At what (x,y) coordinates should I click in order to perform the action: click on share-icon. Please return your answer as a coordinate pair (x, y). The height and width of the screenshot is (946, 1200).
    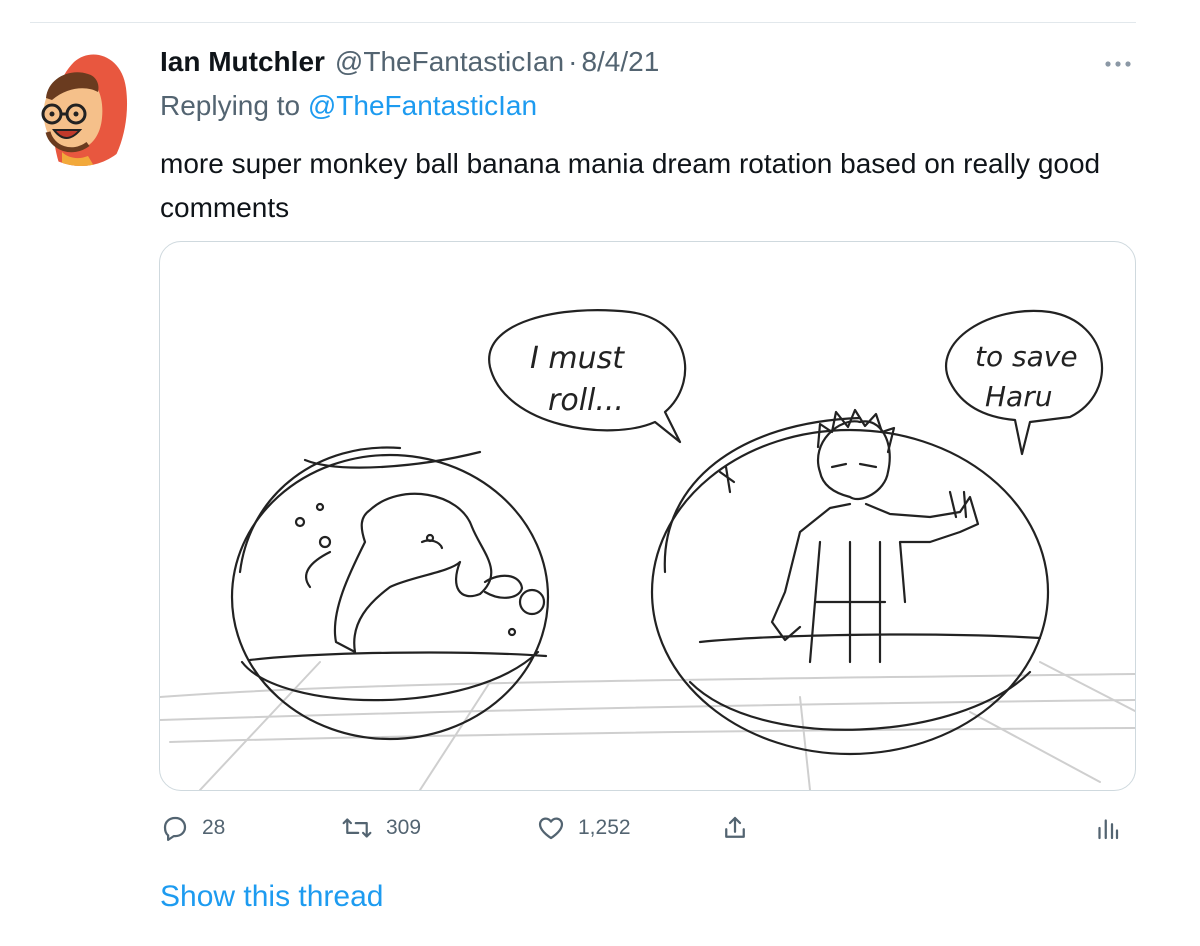
    Looking at the image, I should click on (735, 828).